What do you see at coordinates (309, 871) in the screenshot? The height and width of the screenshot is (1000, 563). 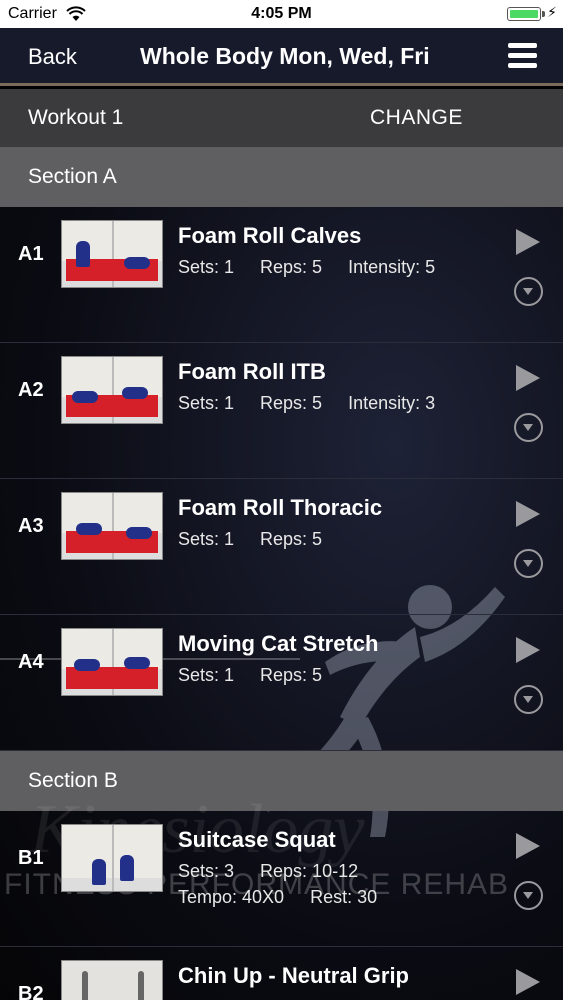 I see `reps-value: Reps: 10-12` at bounding box center [309, 871].